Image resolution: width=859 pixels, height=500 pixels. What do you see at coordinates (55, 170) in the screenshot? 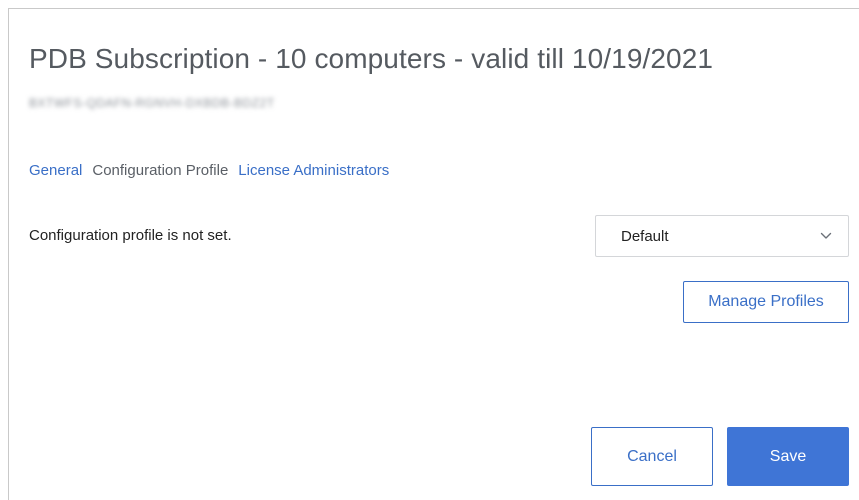
I see `tab-general: General` at bounding box center [55, 170].